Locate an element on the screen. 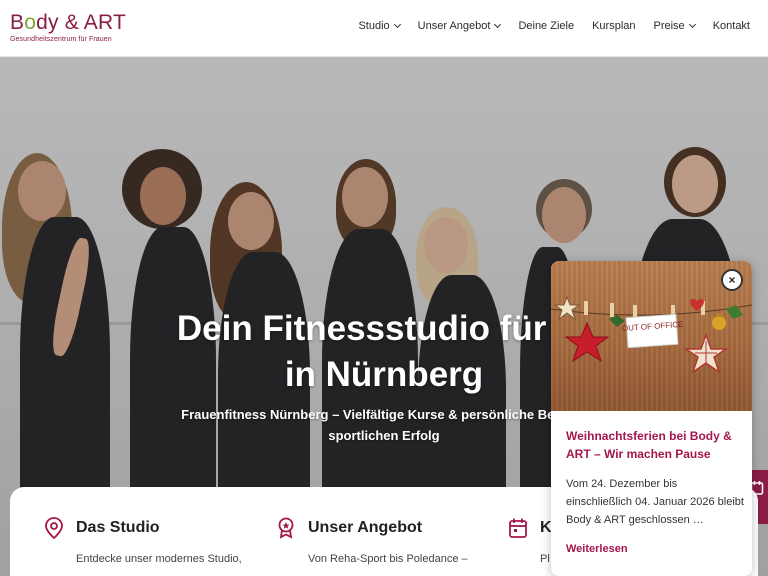 This screenshot has height=576, width=768. card-text: Von Reha-Sport bis Poledance – is located at coordinates (388, 559).